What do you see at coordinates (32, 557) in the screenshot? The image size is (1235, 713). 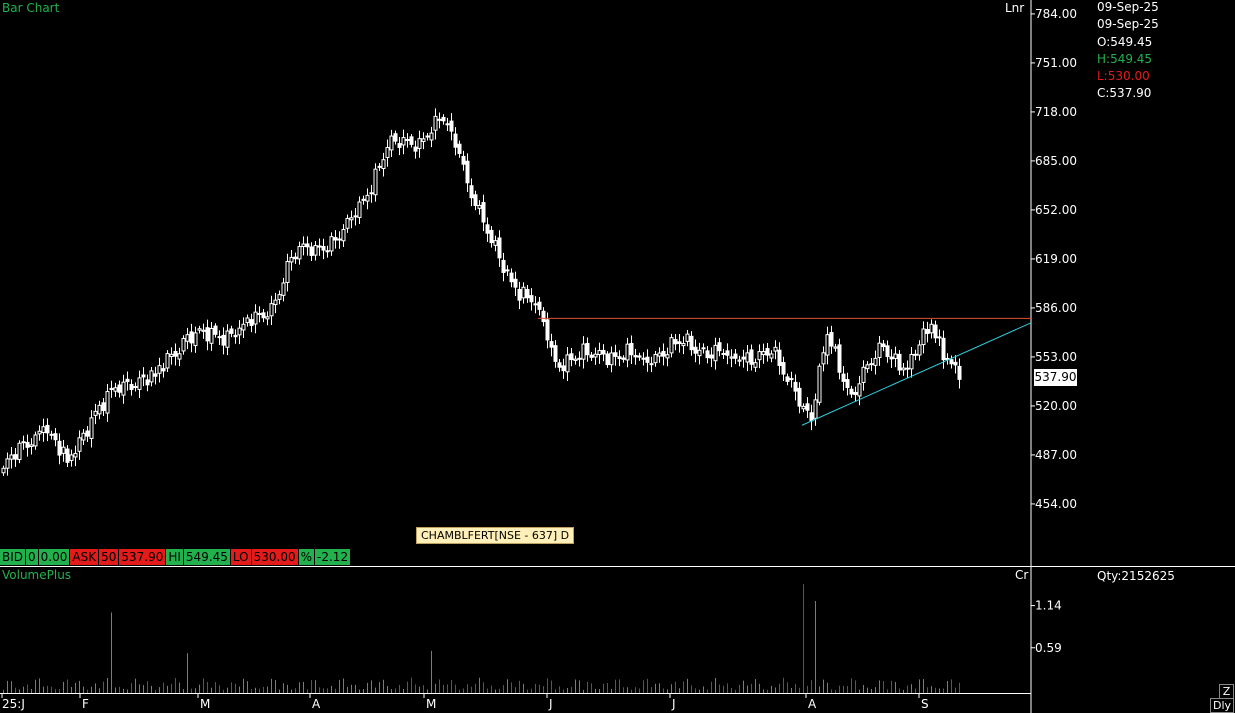 I see `bid-qty: 0` at bounding box center [32, 557].